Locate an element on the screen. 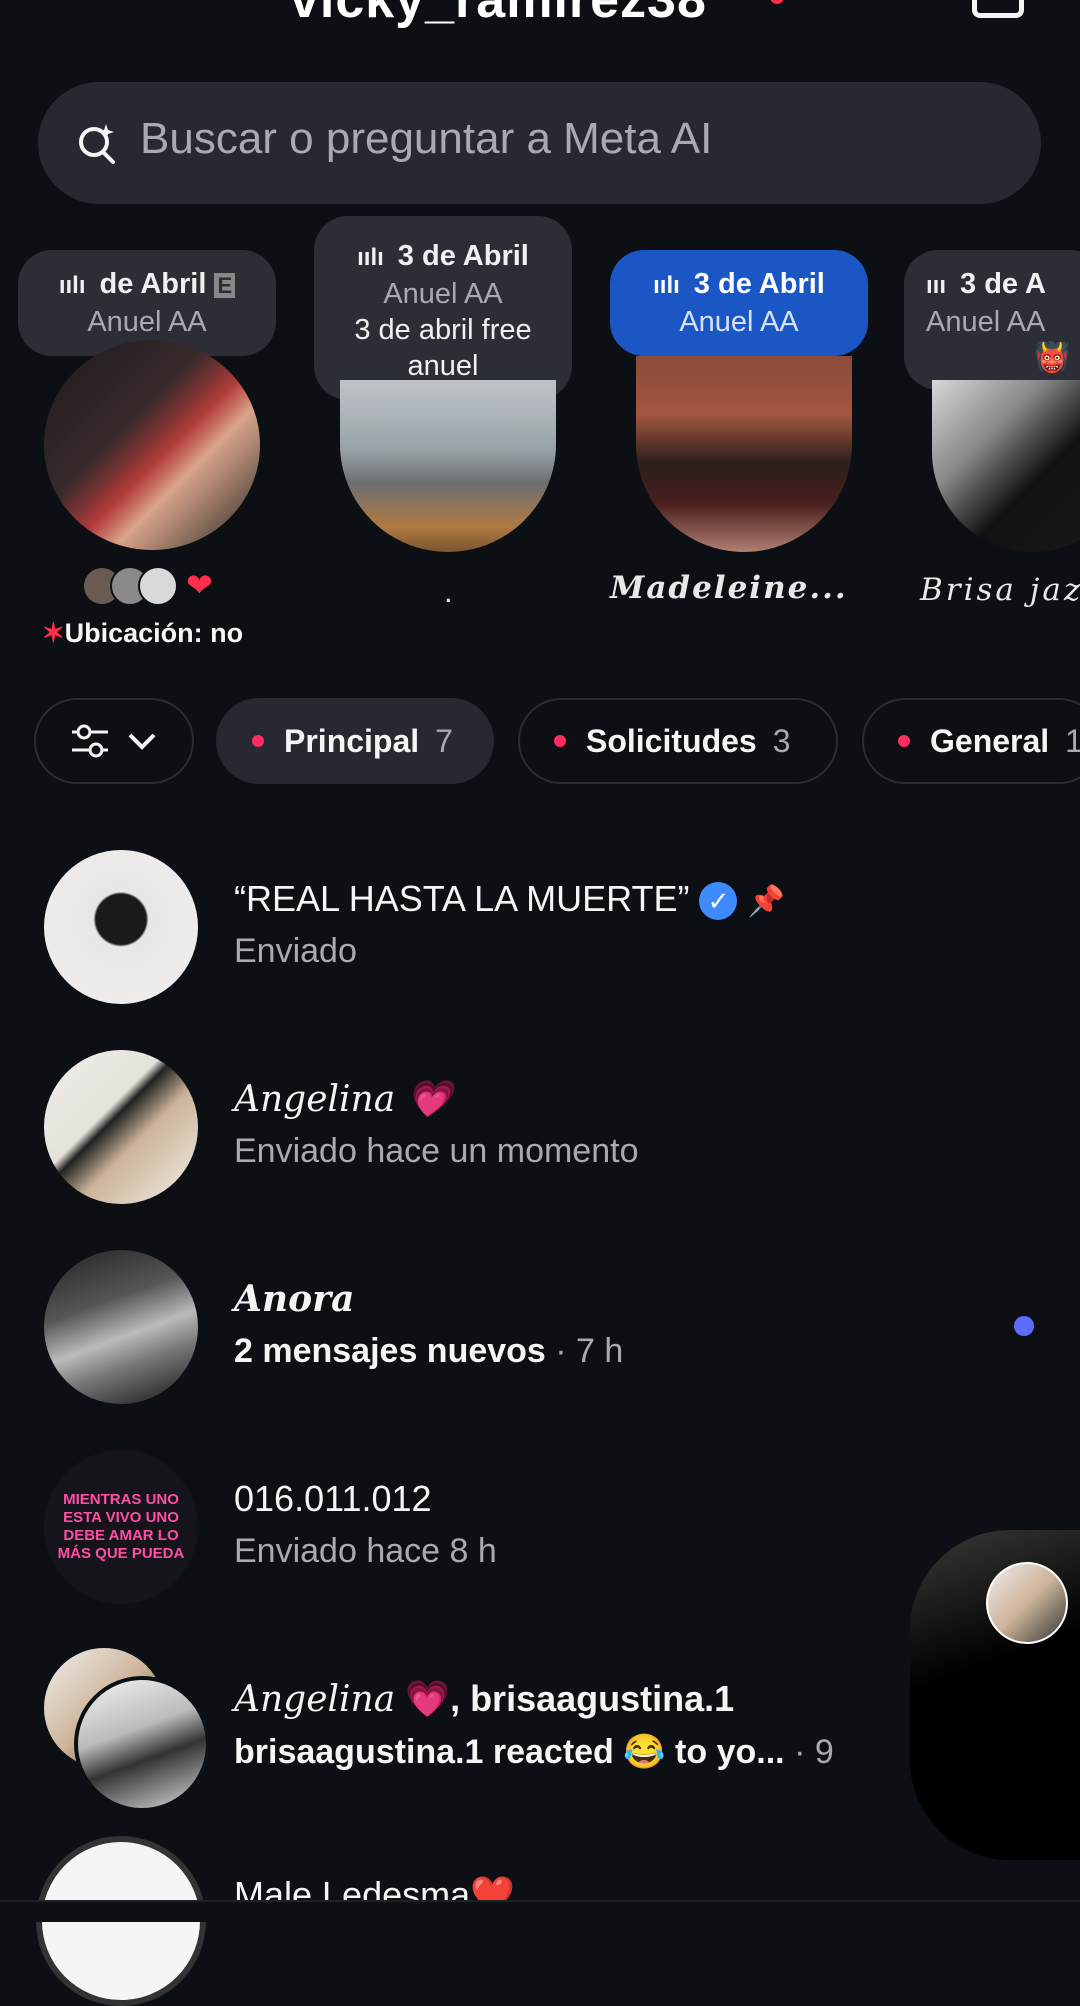 Image resolution: width=1080 pixels, height=2006 pixels. tab-general: General 1 is located at coordinates (971, 741).